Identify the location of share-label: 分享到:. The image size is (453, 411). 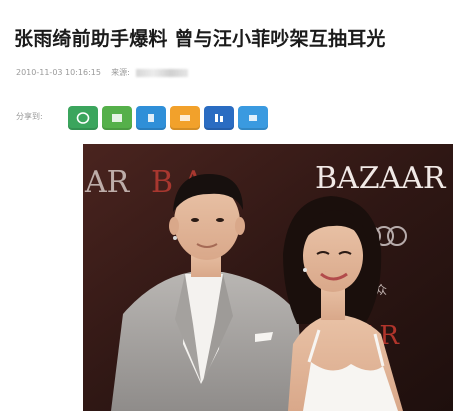
(29, 116).